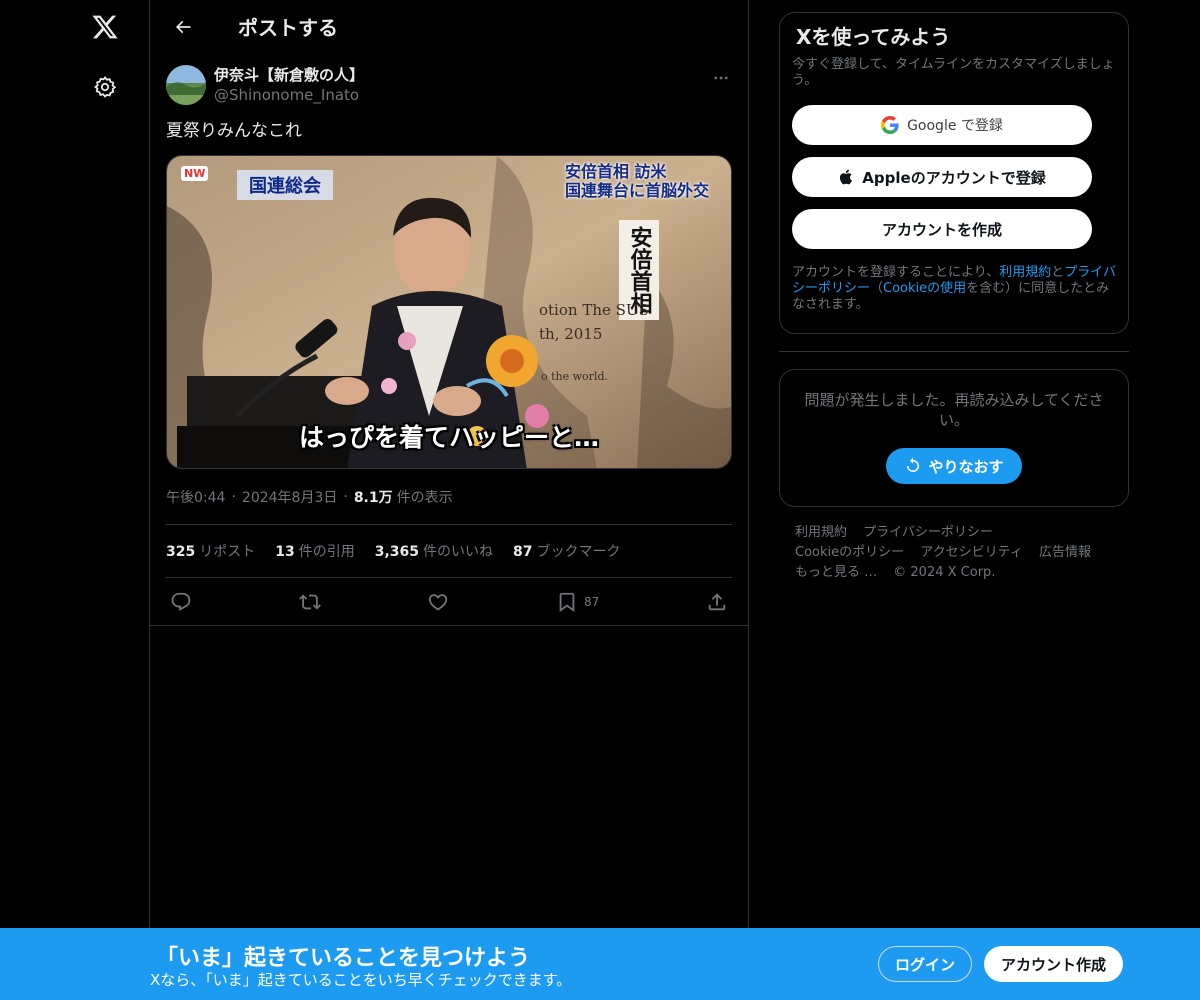  What do you see at coordinates (578, 552) in the screenshot?
I see `bookmarks-label: ブックマーク` at bounding box center [578, 552].